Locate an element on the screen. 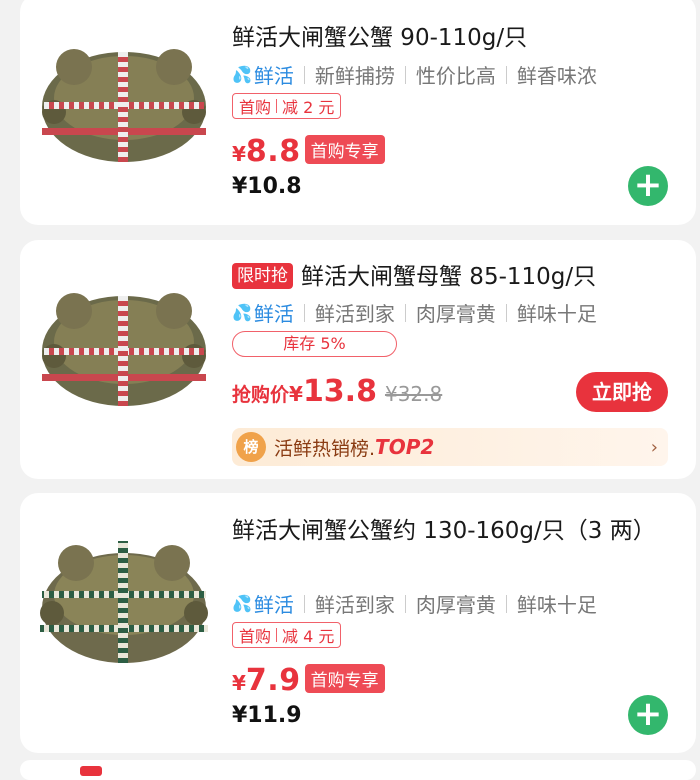 The image size is (700, 780). tag: 性价比高 is located at coordinates (455, 76).